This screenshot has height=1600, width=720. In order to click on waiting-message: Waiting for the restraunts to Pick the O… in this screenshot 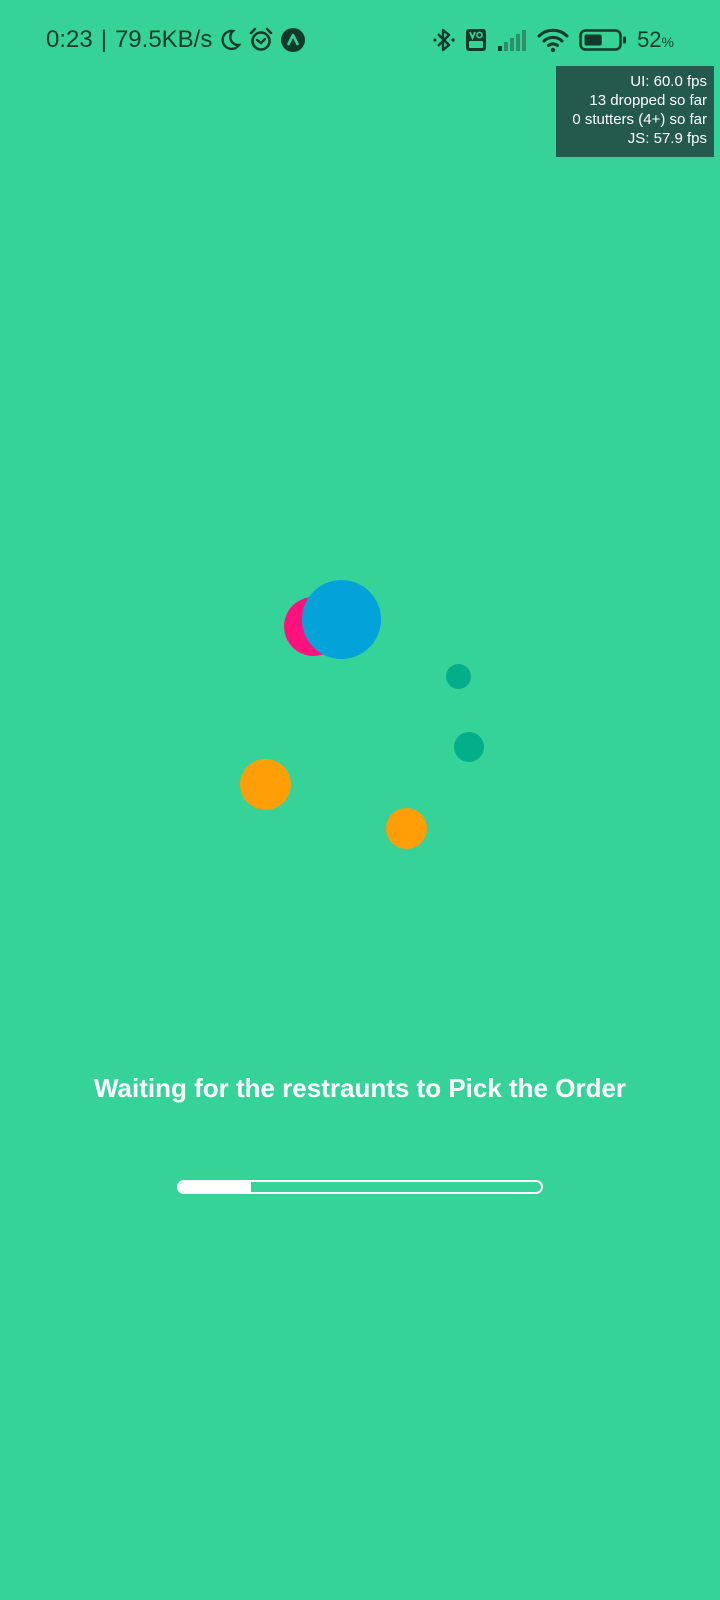, I will do `click(360, 1088)`.